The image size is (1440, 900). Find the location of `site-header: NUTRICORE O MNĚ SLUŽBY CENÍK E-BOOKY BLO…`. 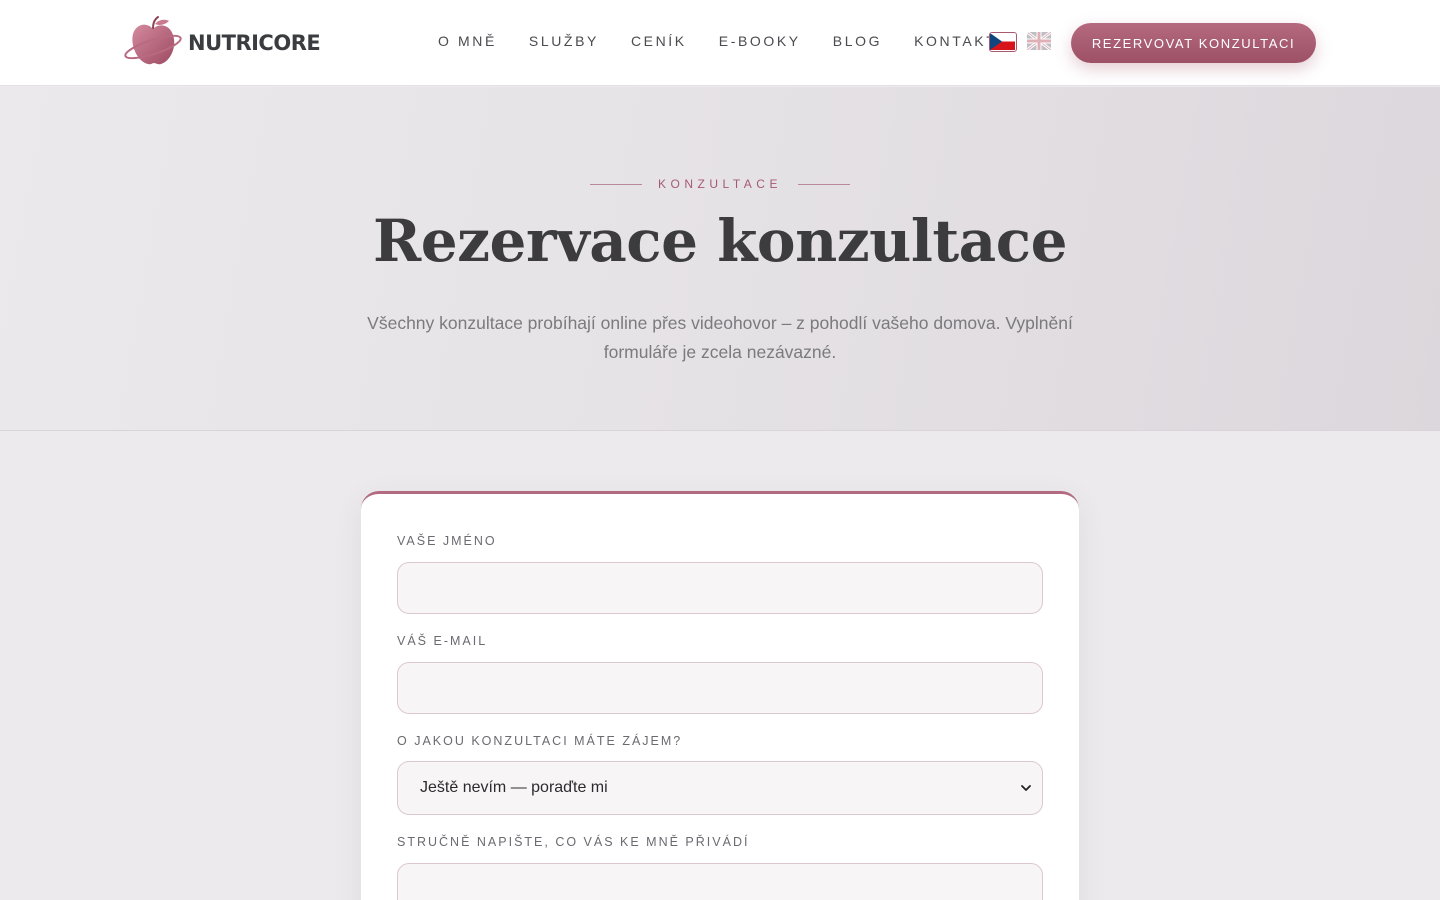

site-header: NUTRICORE O MNĚ SLUŽBY CENÍK E-BOOKY BLO… is located at coordinates (720, 43).